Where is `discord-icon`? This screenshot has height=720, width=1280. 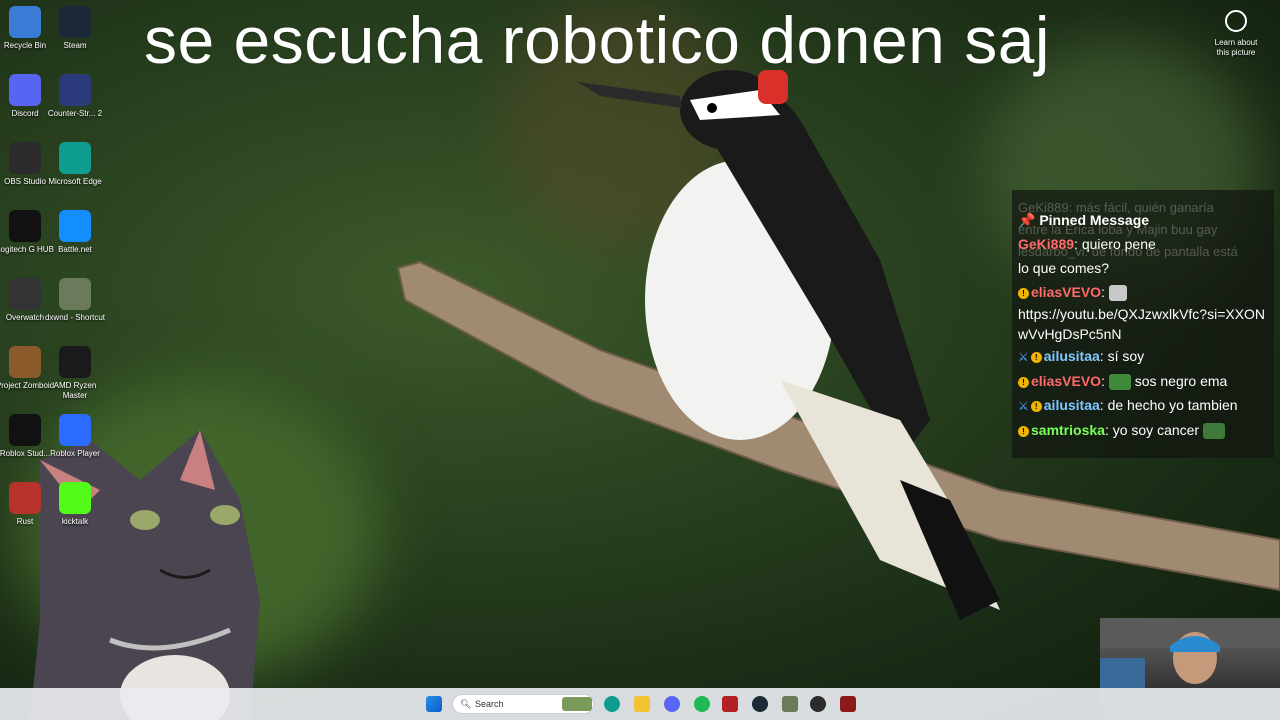 discord-icon is located at coordinates (25, 90).